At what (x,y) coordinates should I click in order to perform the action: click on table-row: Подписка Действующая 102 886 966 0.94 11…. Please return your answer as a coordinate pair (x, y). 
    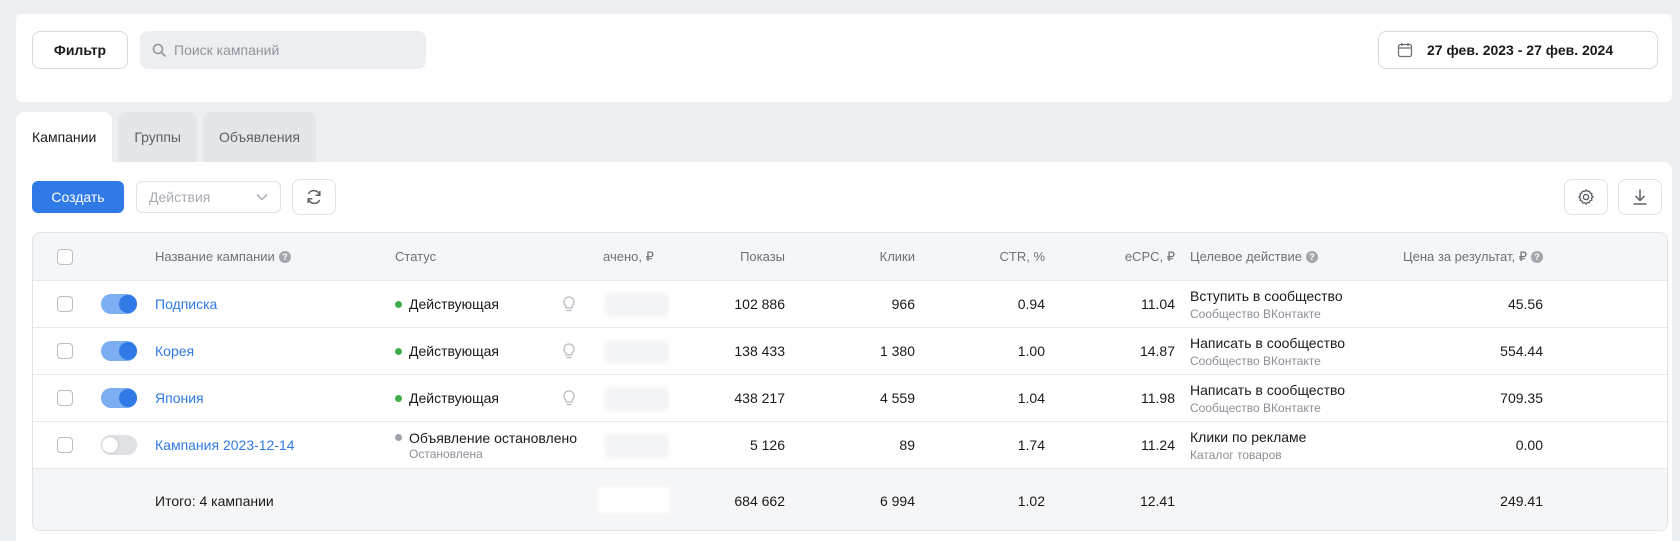
    Looking at the image, I should click on (850, 304).